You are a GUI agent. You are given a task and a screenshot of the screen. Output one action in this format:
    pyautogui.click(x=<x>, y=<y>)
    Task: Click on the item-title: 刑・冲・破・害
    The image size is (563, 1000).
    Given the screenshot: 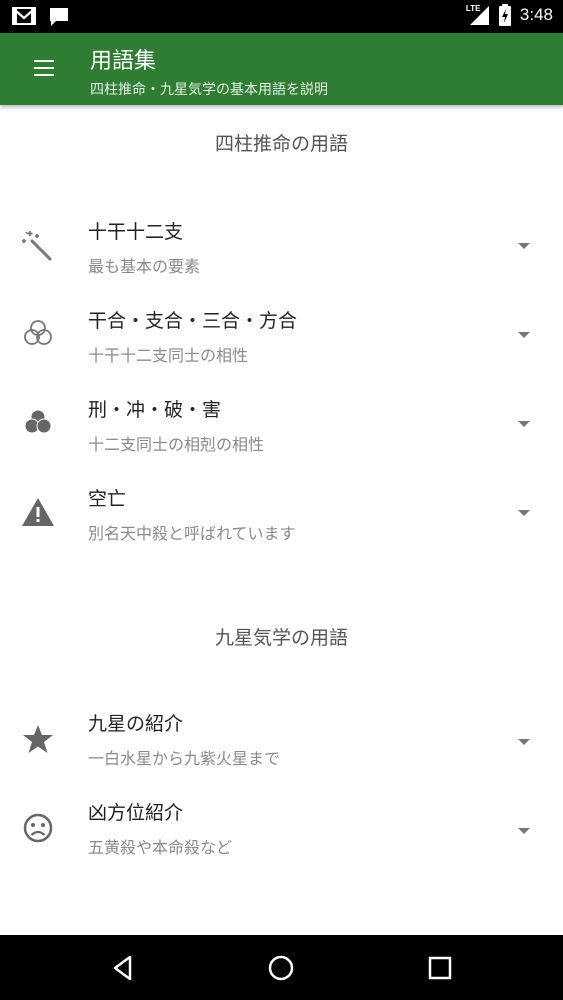 What is the action you would take?
    pyautogui.click(x=155, y=410)
    